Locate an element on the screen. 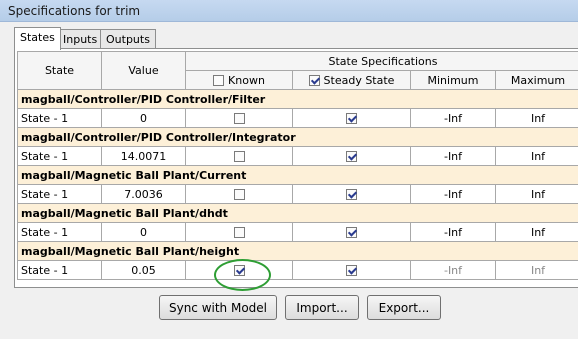  state-value-cell: 14.0071 is located at coordinates (143, 156).